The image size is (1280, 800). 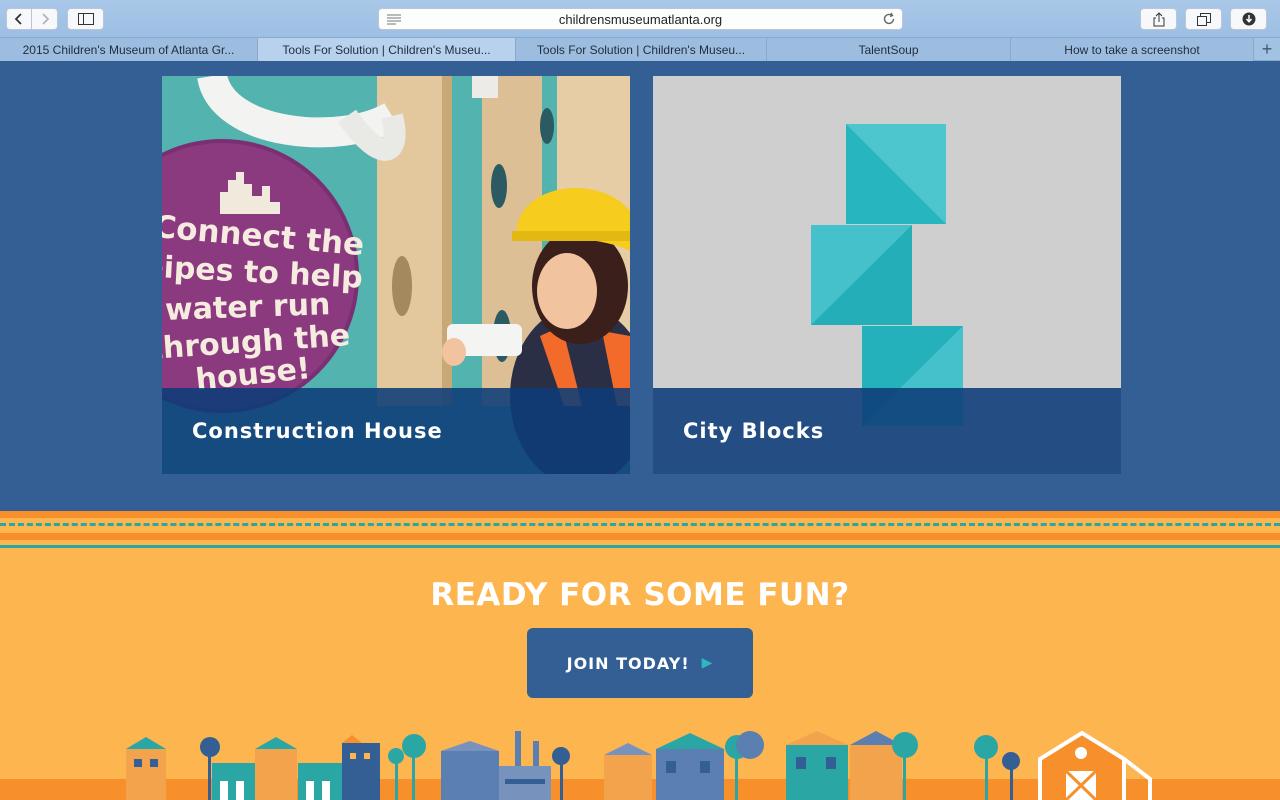 I want to click on new-tab-button: +, so click(x=1267, y=49).